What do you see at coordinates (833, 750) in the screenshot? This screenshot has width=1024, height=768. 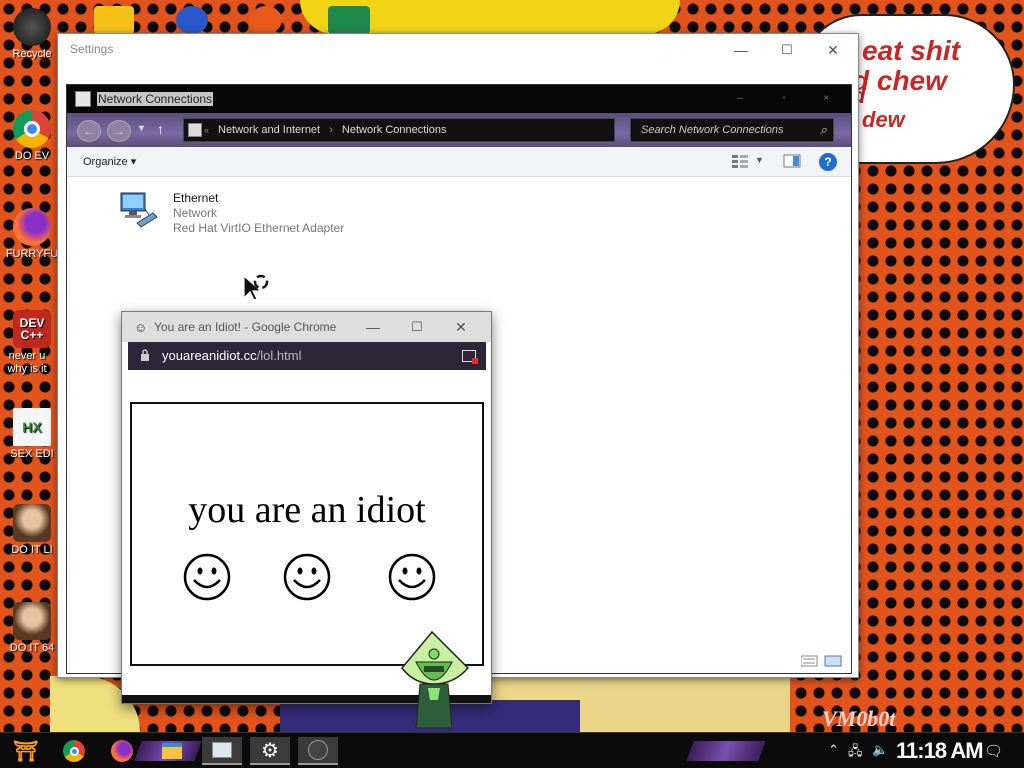 I see `chevron-up-icon: ⌃` at bounding box center [833, 750].